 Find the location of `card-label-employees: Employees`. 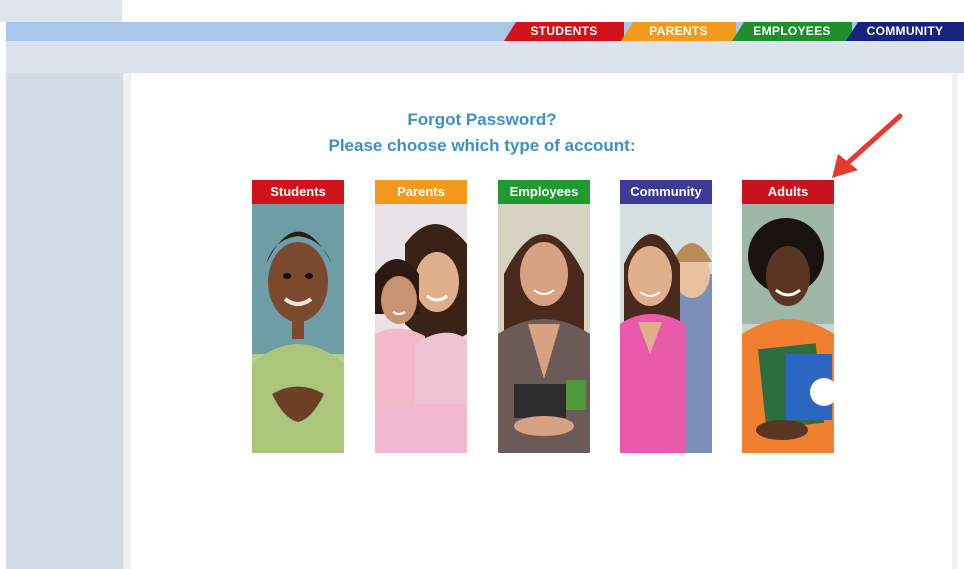

card-label-employees: Employees is located at coordinates (544, 192).